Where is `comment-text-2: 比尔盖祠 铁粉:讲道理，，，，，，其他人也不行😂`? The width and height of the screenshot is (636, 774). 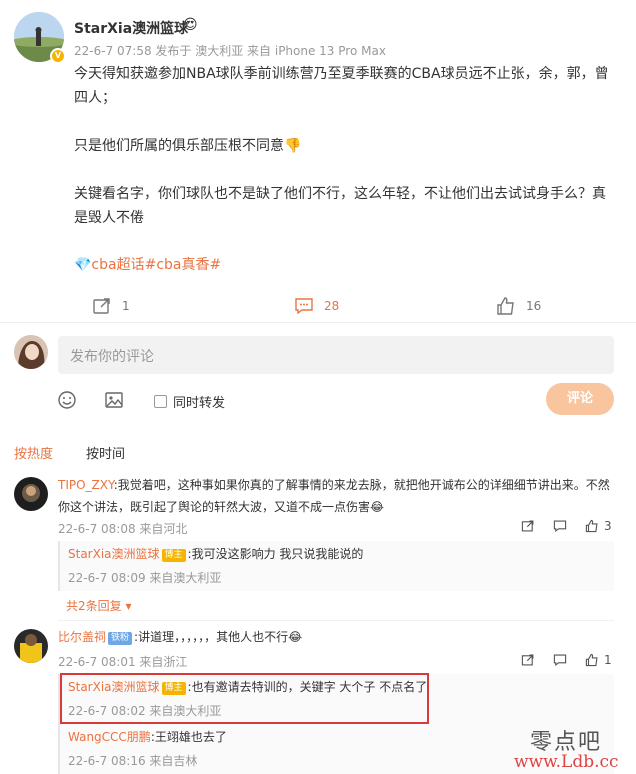 comment-text-2: 比尔盖祠 铁粉:讲道理，，，，，，其他人也不行😂 is located at coordinates (336, 637).